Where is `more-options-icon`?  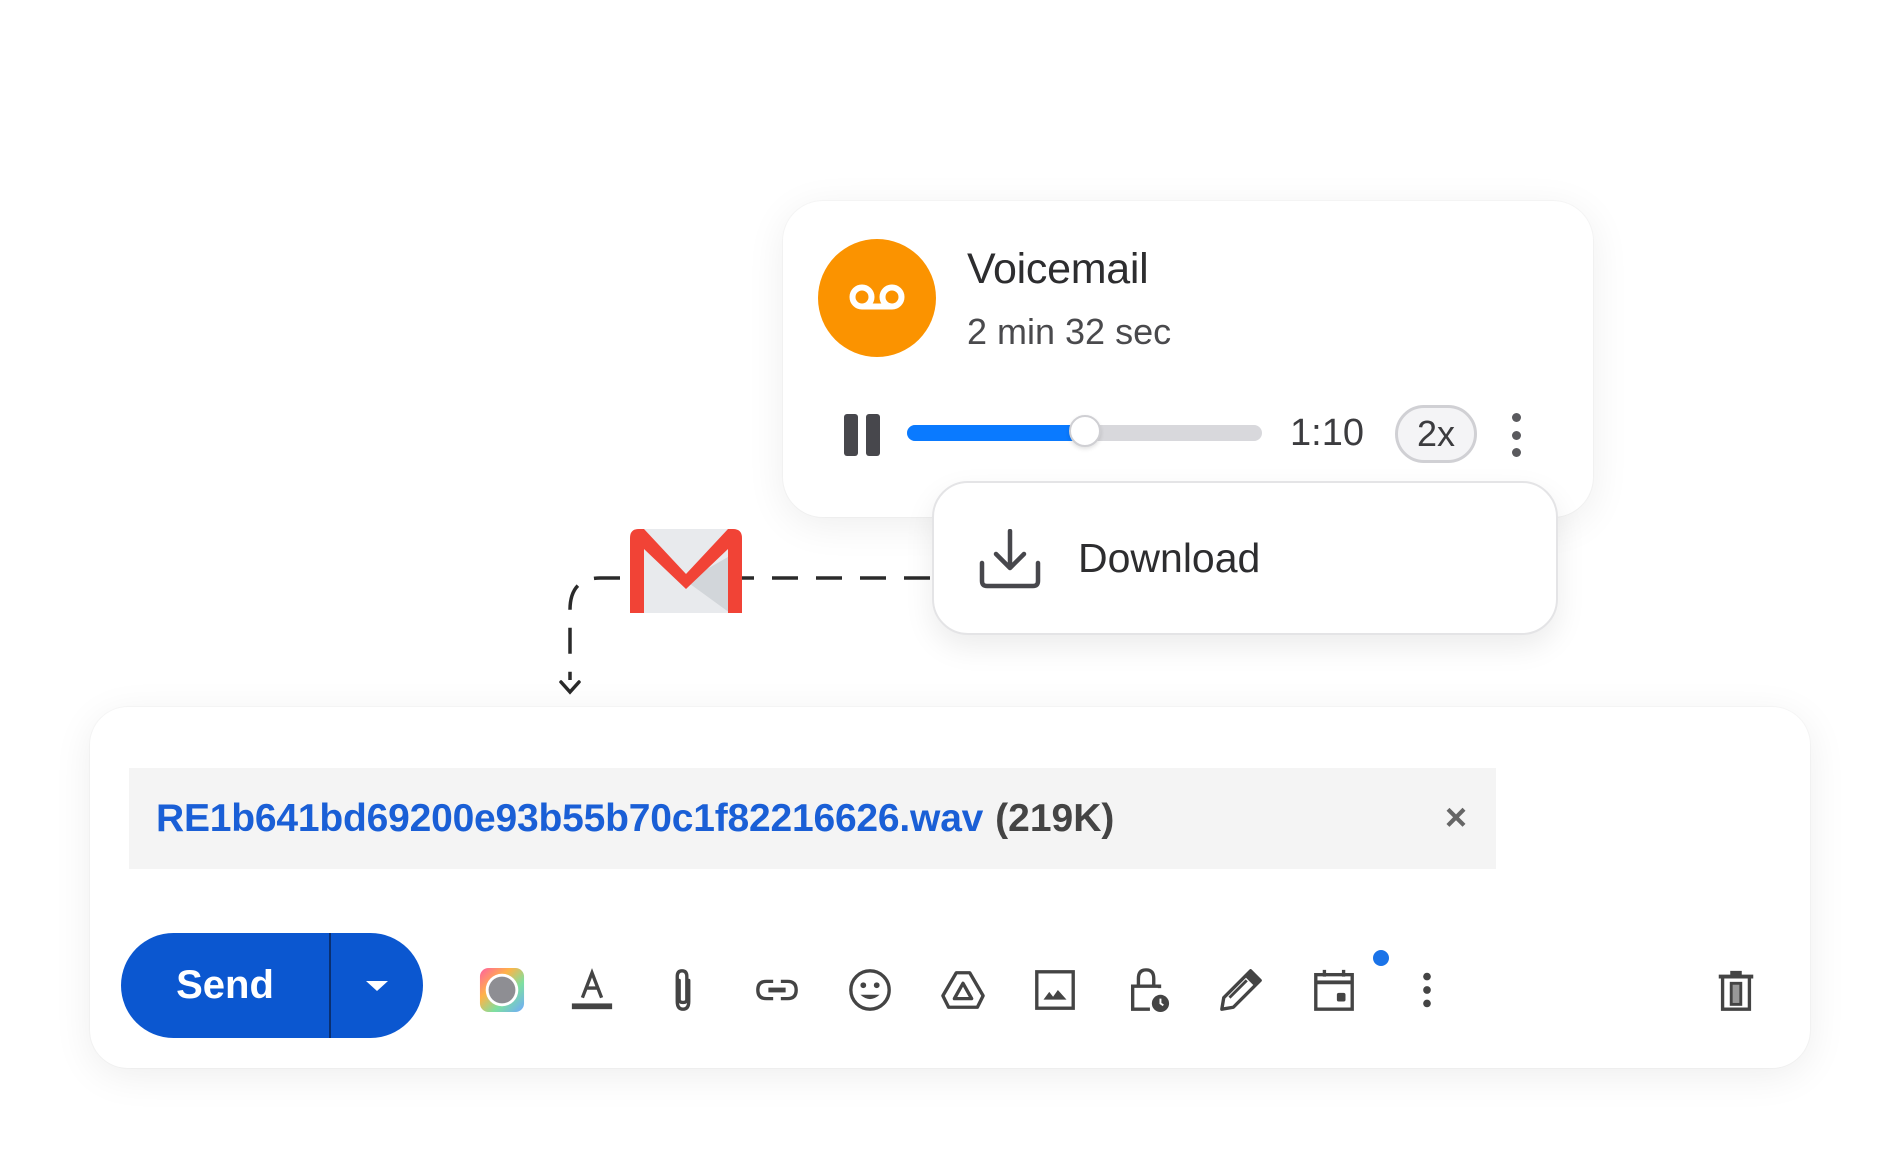
more-options-icon is located at coordinates (1427, 990).